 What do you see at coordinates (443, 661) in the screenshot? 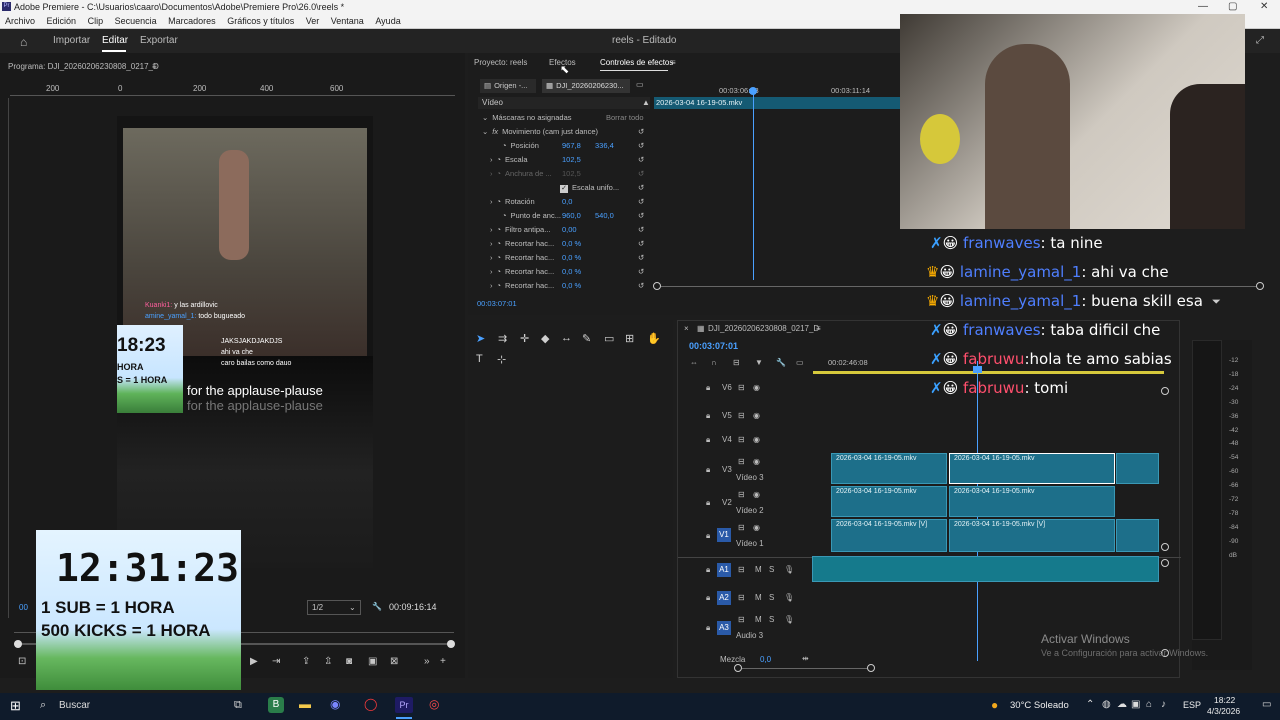
I see `add-icon: +` at bounding box center [443, 661].